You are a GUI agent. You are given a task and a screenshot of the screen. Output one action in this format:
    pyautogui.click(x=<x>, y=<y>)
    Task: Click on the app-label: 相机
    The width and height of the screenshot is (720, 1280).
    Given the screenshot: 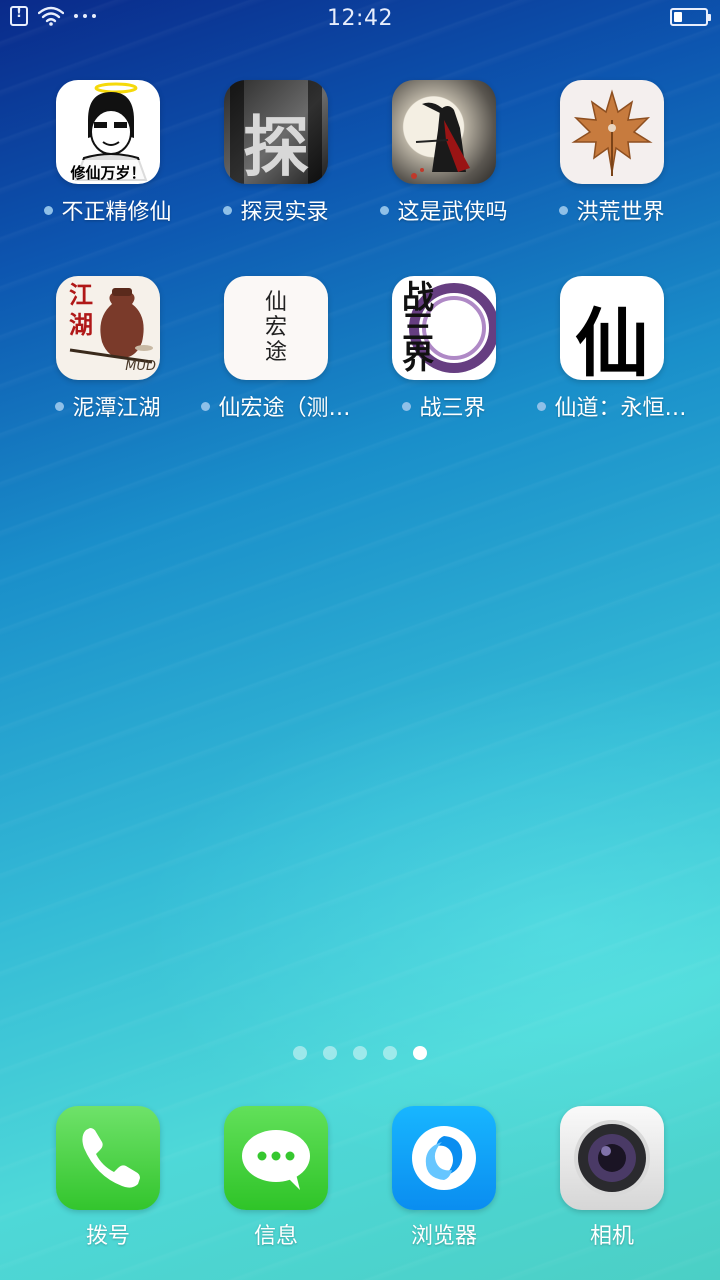 What is the action you would take?
    pyautogui.click(x=611, y=1236)
    